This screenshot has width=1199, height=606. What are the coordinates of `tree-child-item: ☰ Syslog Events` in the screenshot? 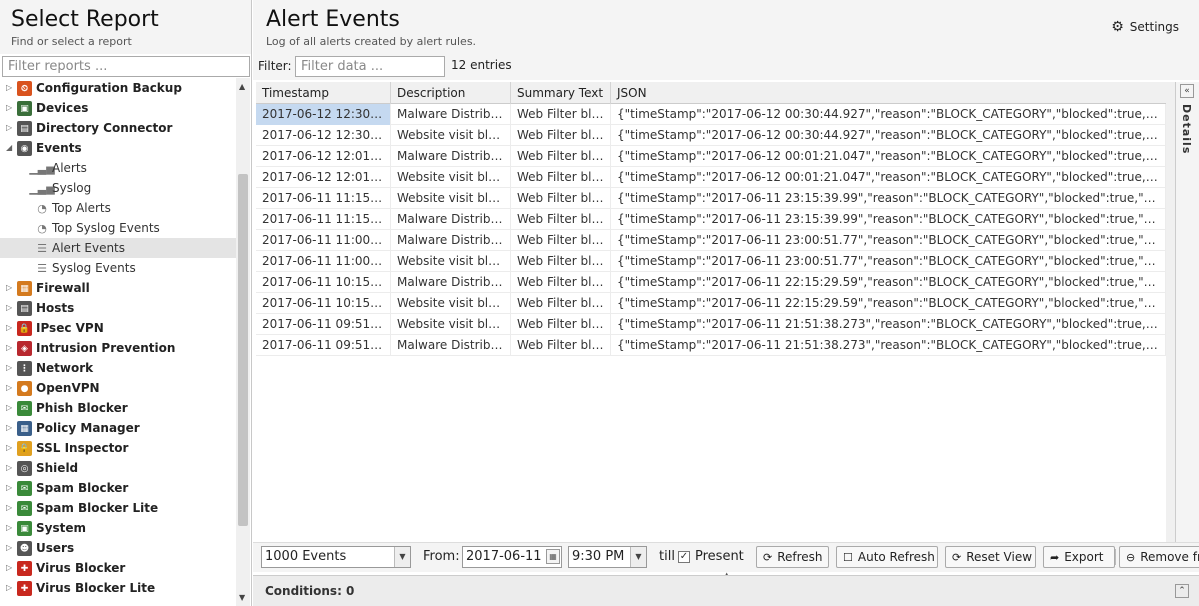 It's located at (118, 268).